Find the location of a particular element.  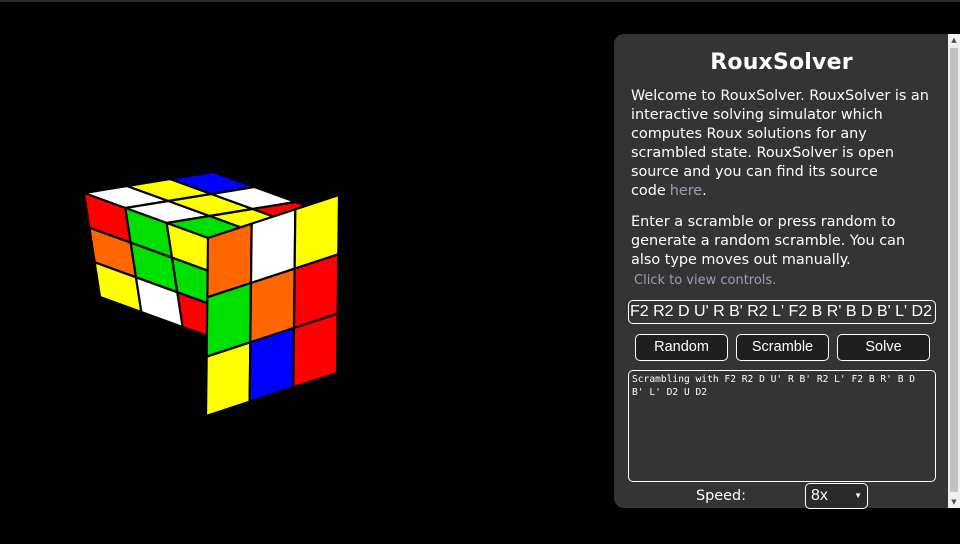

action-buttons: Random Scramble Solve is located at coordinates (783, 347).